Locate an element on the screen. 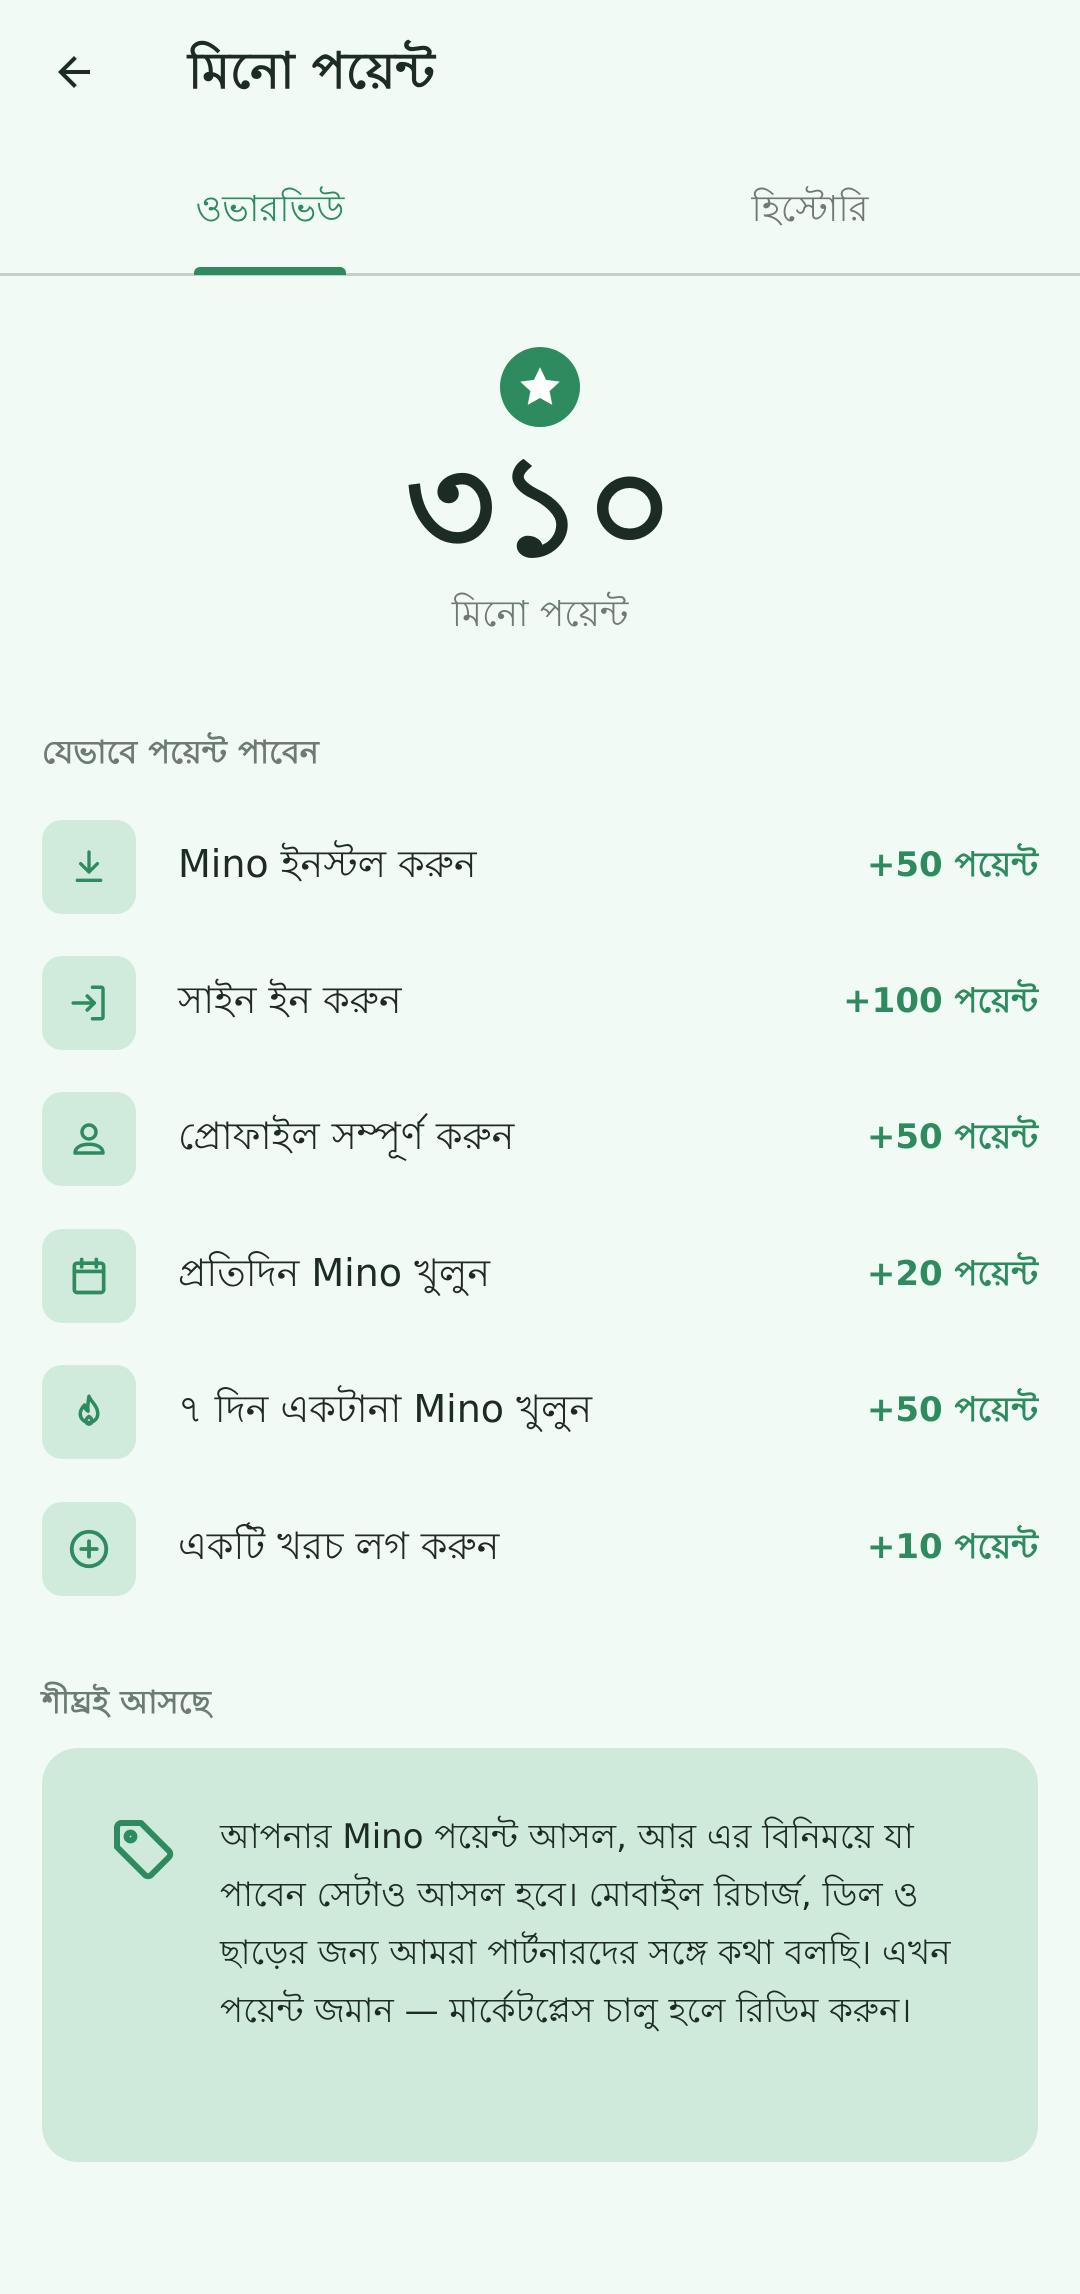 This screenshot has width=1080, height=2294. earn-item-sign-in: সাইন ইন করুন +100 পয়েন্ট is located at coordinates (540, 1004).